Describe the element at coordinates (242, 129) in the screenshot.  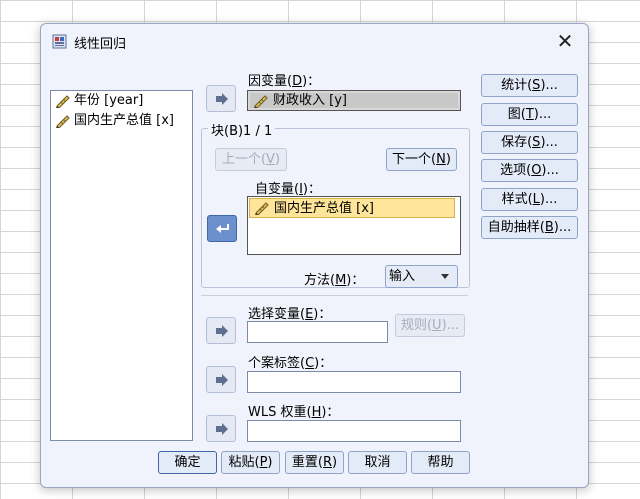
I see `block-legend: 块(B)1 / 1` at that location.